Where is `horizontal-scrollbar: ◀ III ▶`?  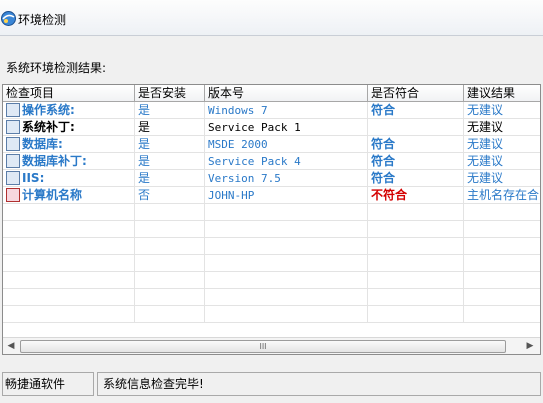 horizontal-scrollbar: ◀ III ▶ is located at coordinates (271, 345).